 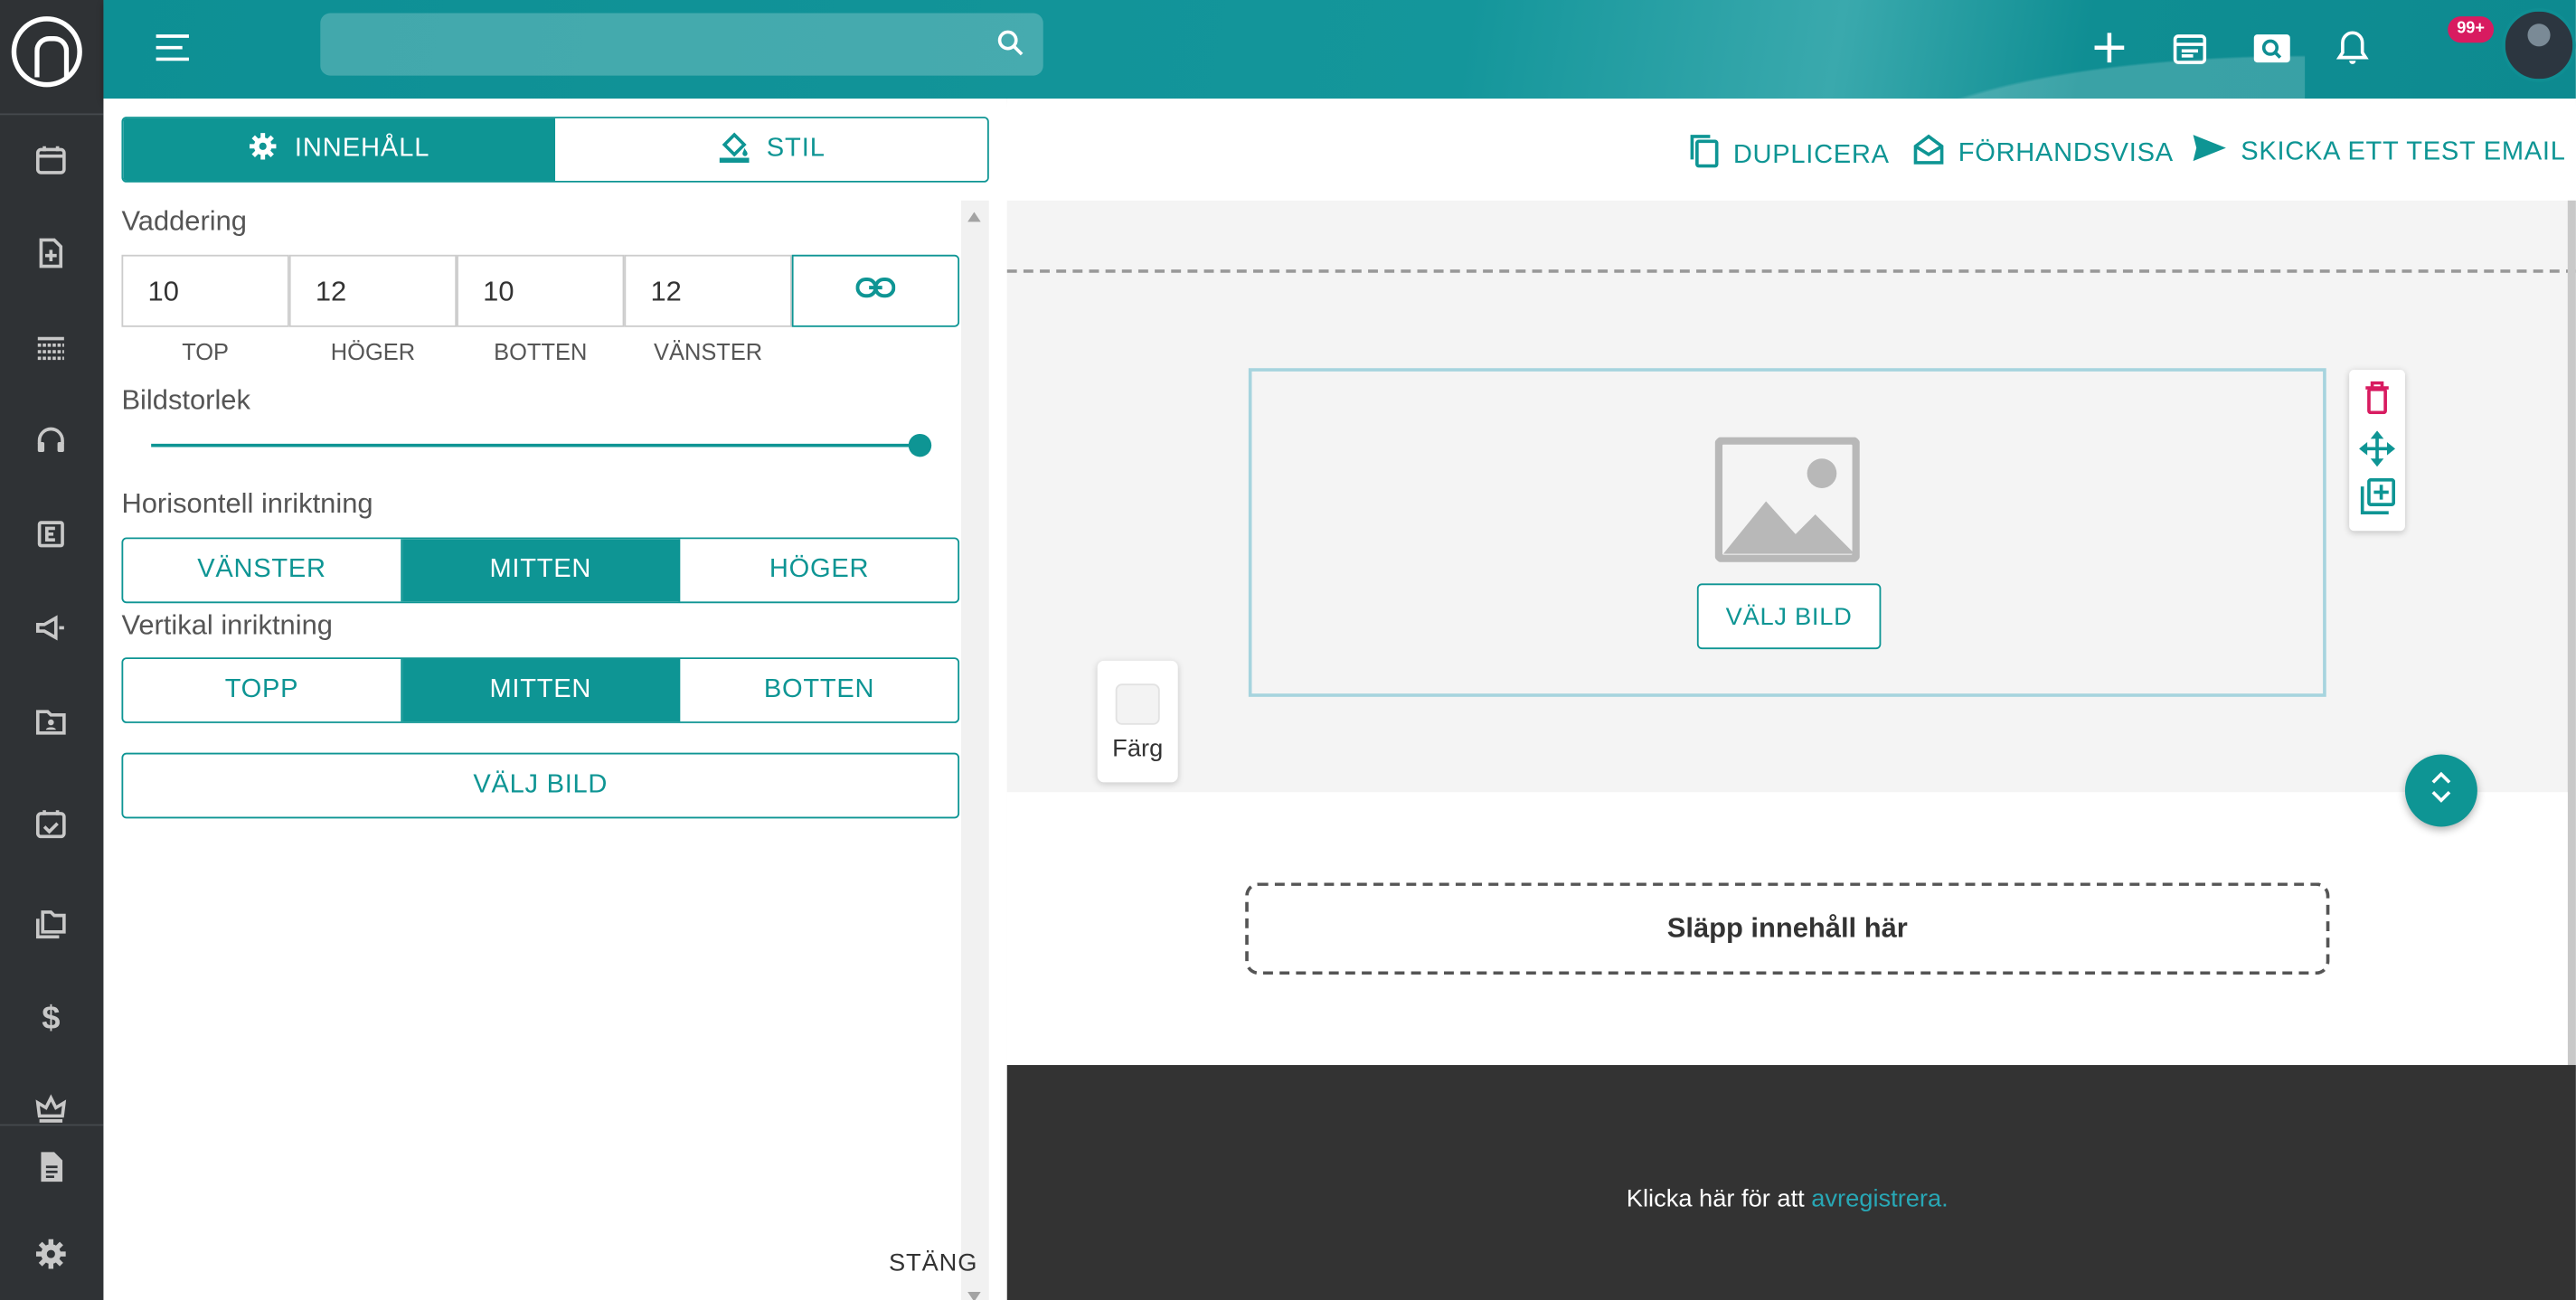 I want to click on folders-icon, so click(x=51, y=923).